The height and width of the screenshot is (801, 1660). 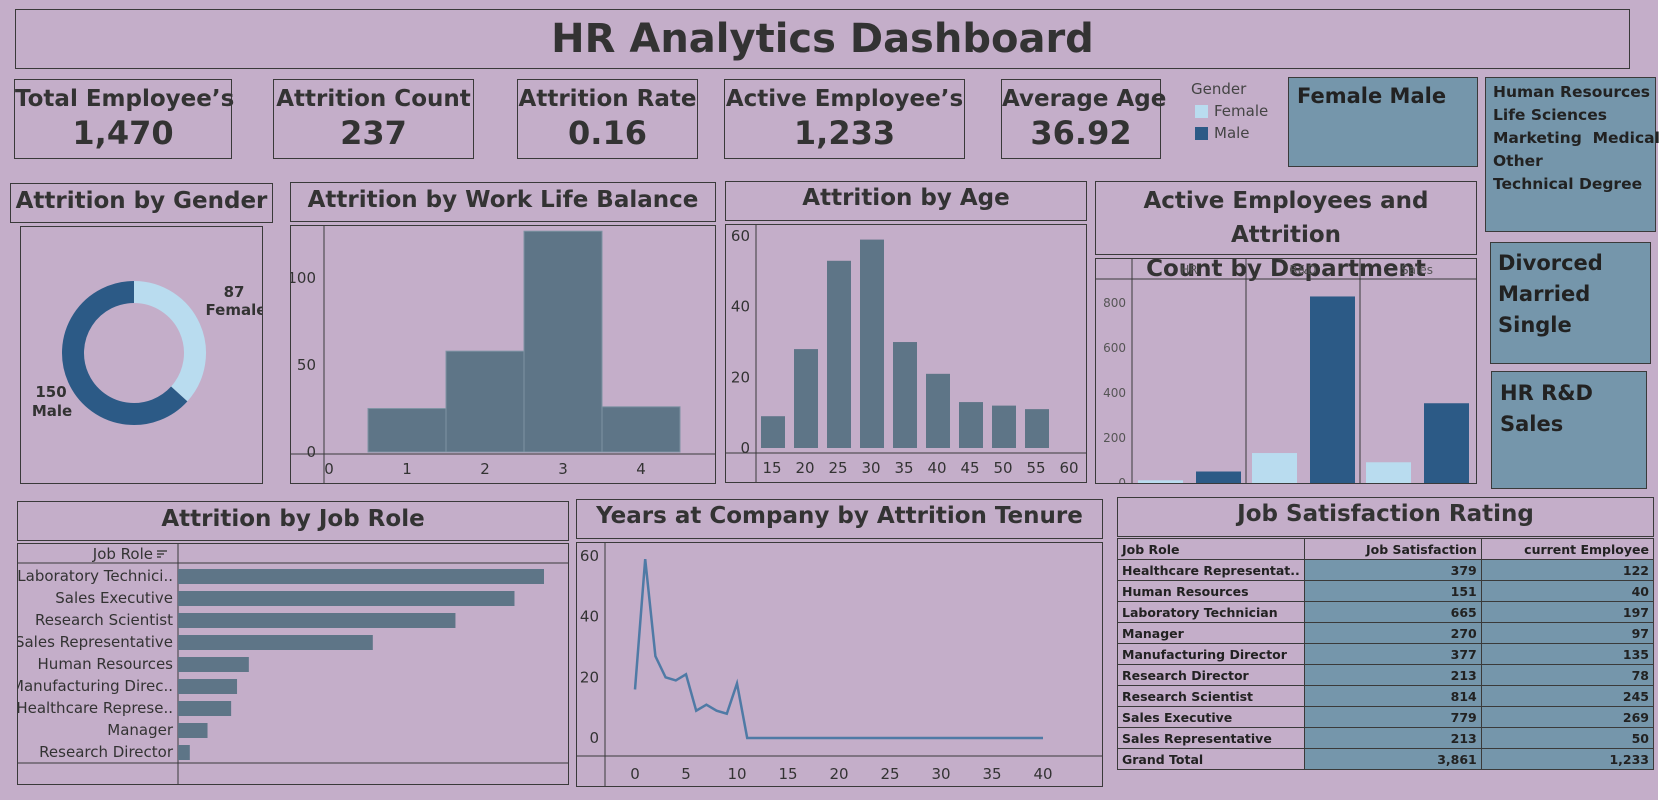 What do you see at coordinates (234, 292) in the screenshot?
I see `donut-label-value: 87` at bounding box center [234, 292].